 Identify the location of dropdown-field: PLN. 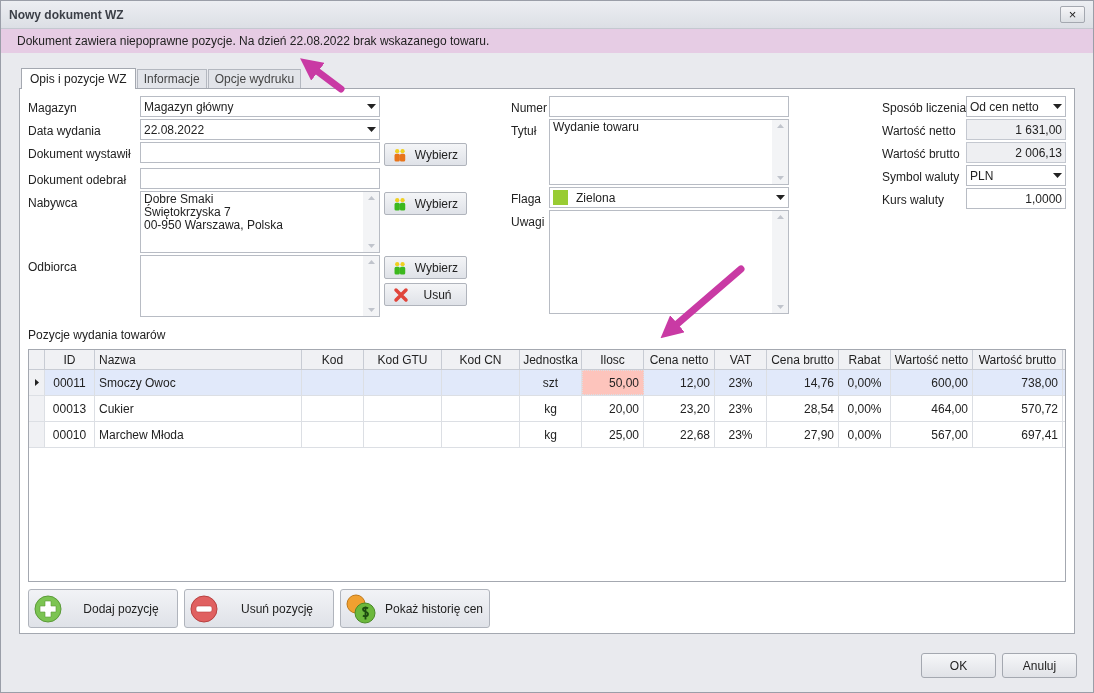
(1016, 175).